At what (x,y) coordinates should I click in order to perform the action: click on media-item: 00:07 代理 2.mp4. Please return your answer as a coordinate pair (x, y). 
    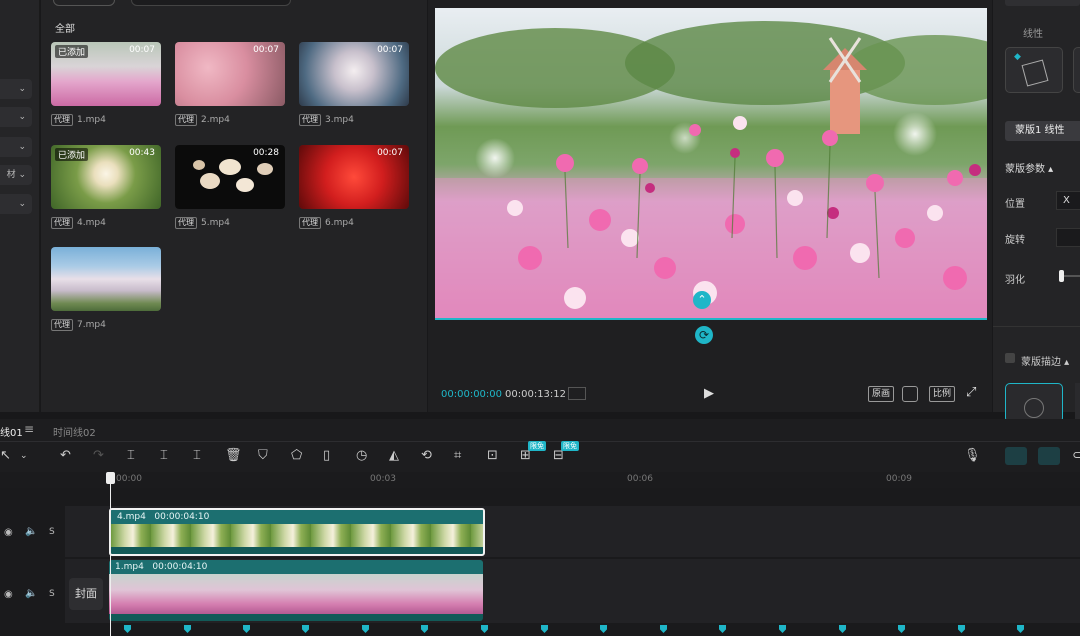
    Looking at the image, I should click on (230, 84).